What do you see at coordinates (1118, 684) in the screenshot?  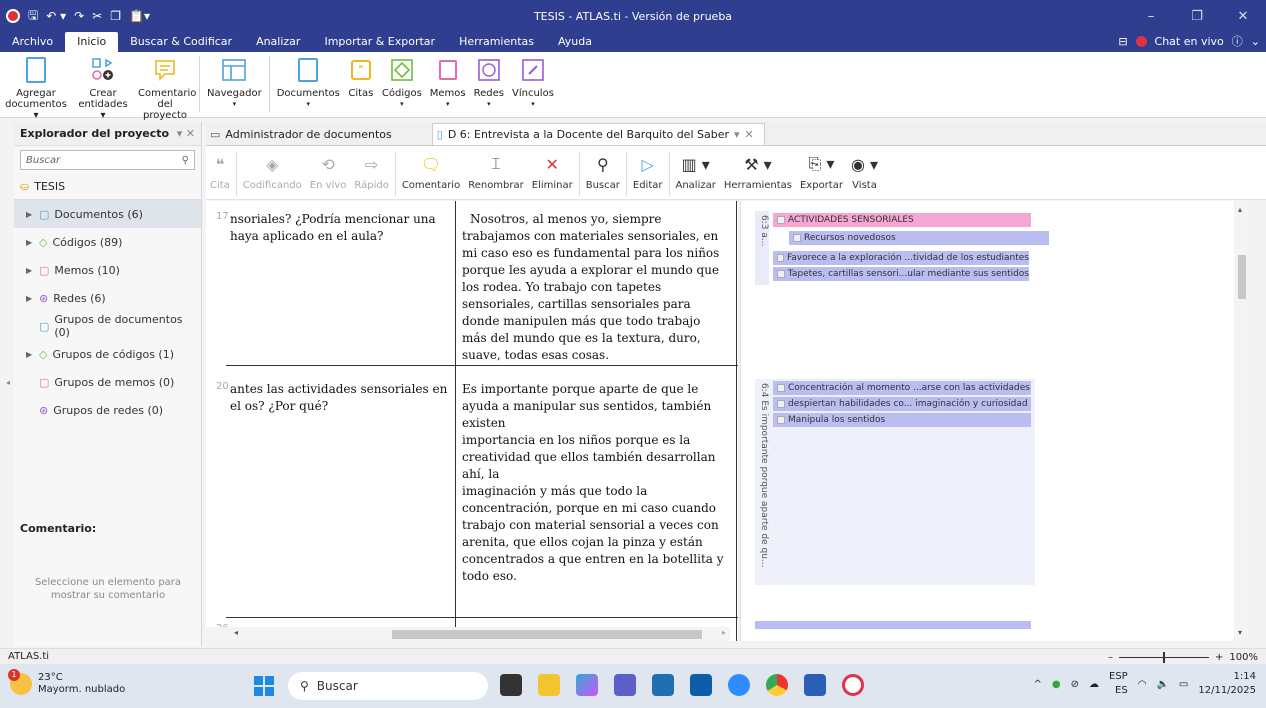 I see `language-indicator: ESP ES` at bounding box center [1118, 684].